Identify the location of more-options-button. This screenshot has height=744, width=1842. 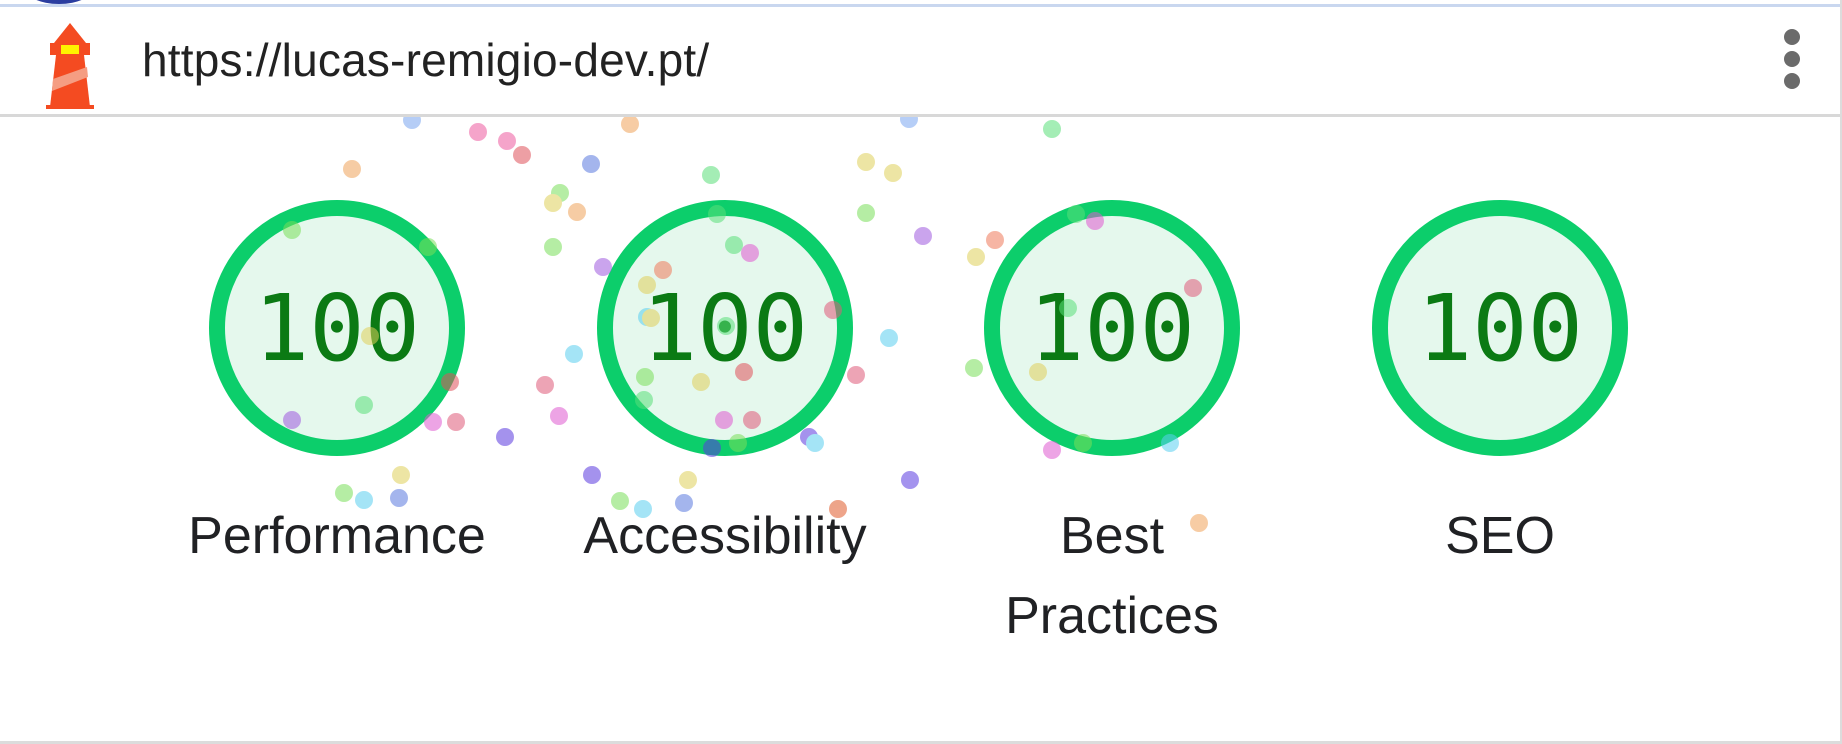
(1792, 64).